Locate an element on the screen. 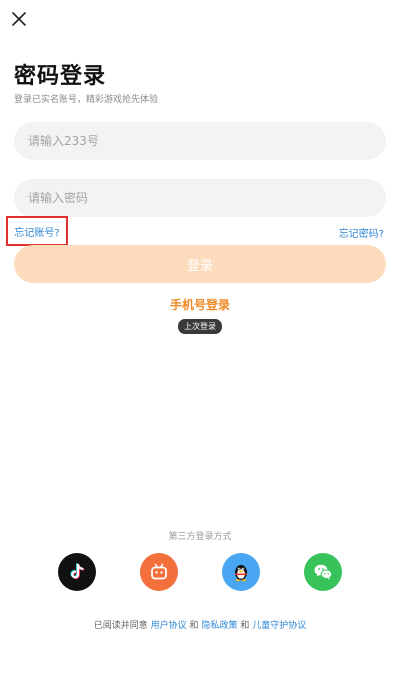 The height and width of the screenshot is (689, 400). close-icon is located at coordinates (19, 19).